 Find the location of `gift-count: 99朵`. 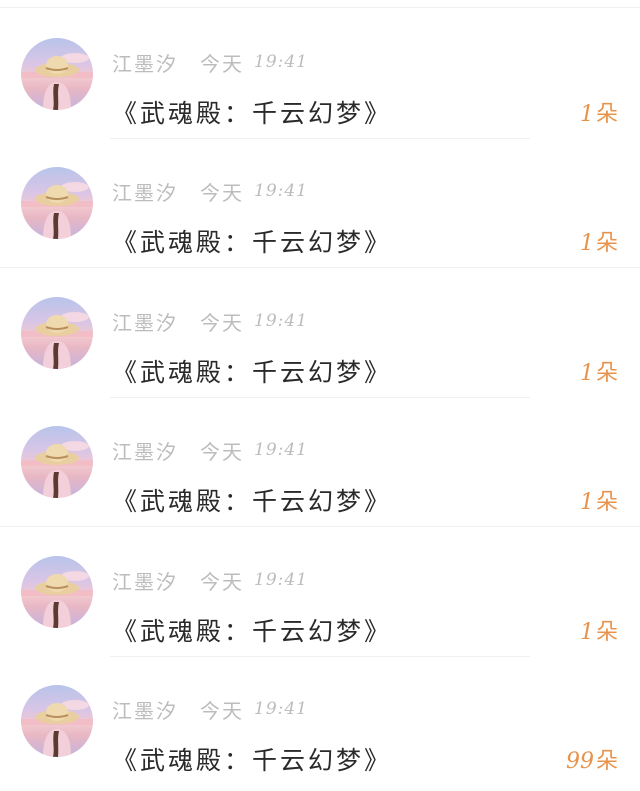

gift-count: 99朵 is located at coordinates (592, 759).